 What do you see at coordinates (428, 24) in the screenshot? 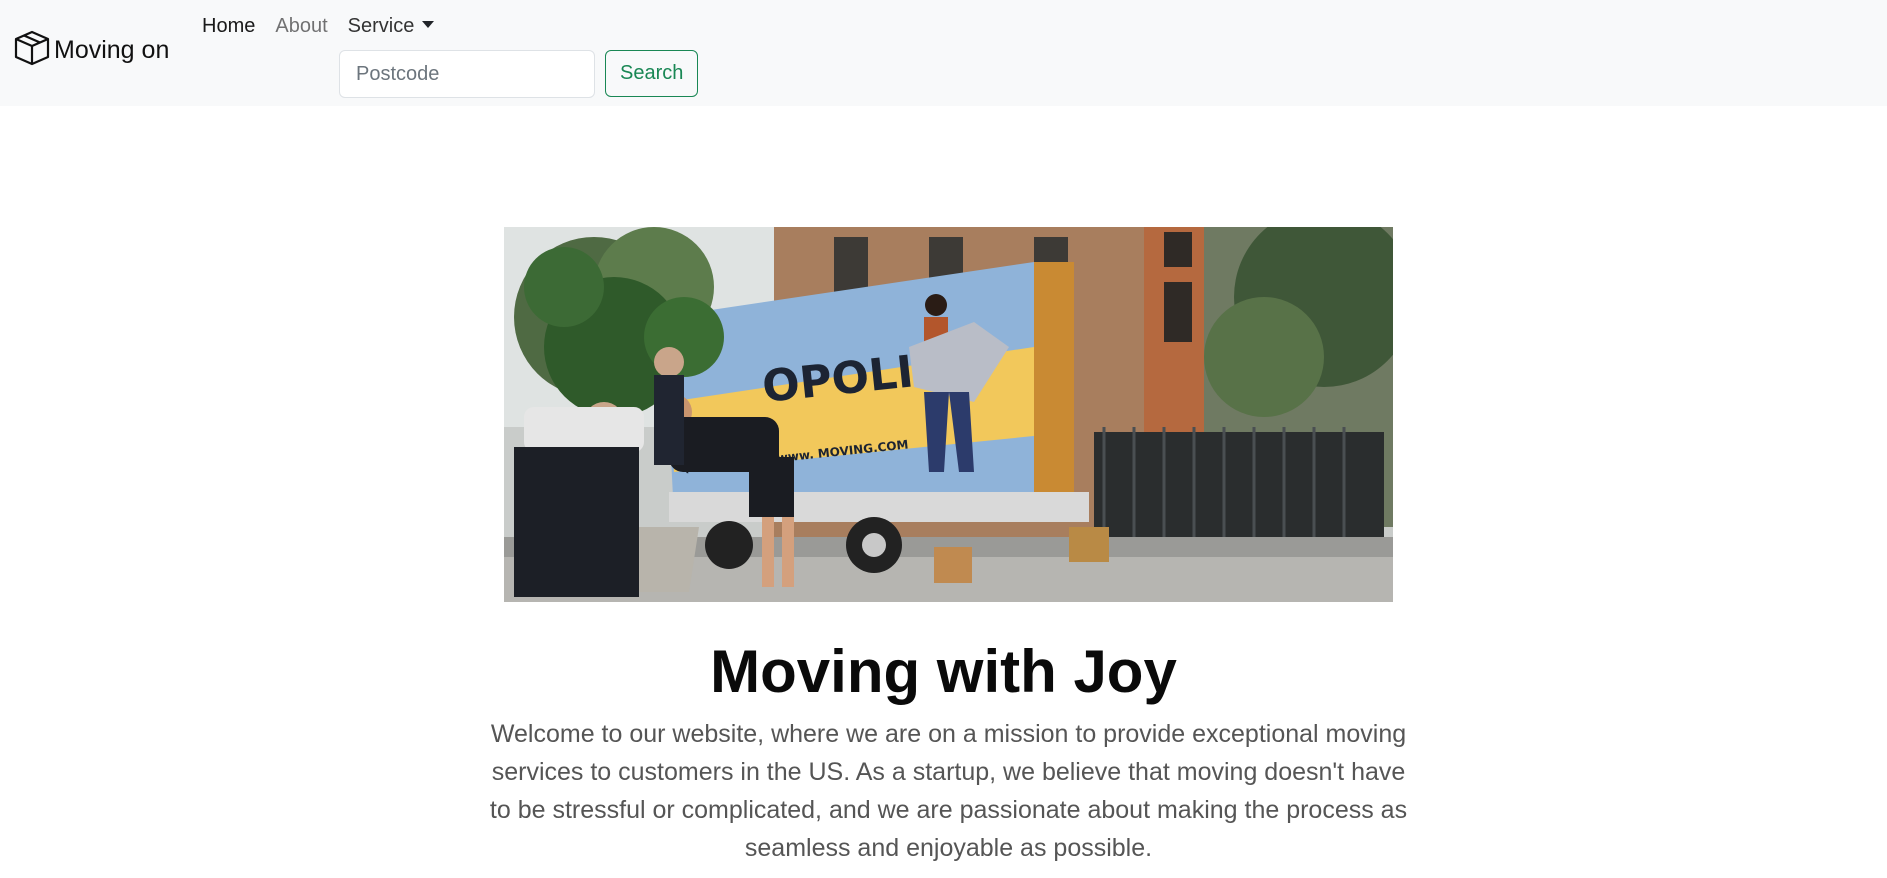
I see `caret-down-icon` at bounding box center [428, 24].